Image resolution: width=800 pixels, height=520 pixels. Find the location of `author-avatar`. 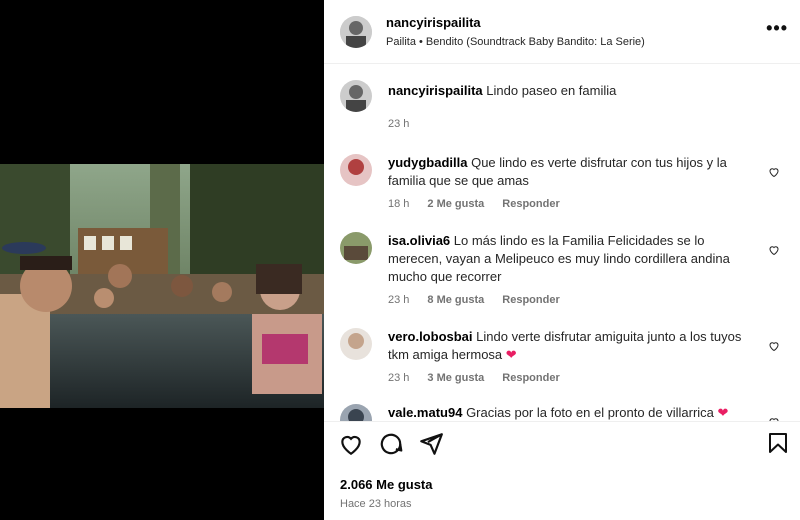

author-avatar is located at coordinates (356, 31).